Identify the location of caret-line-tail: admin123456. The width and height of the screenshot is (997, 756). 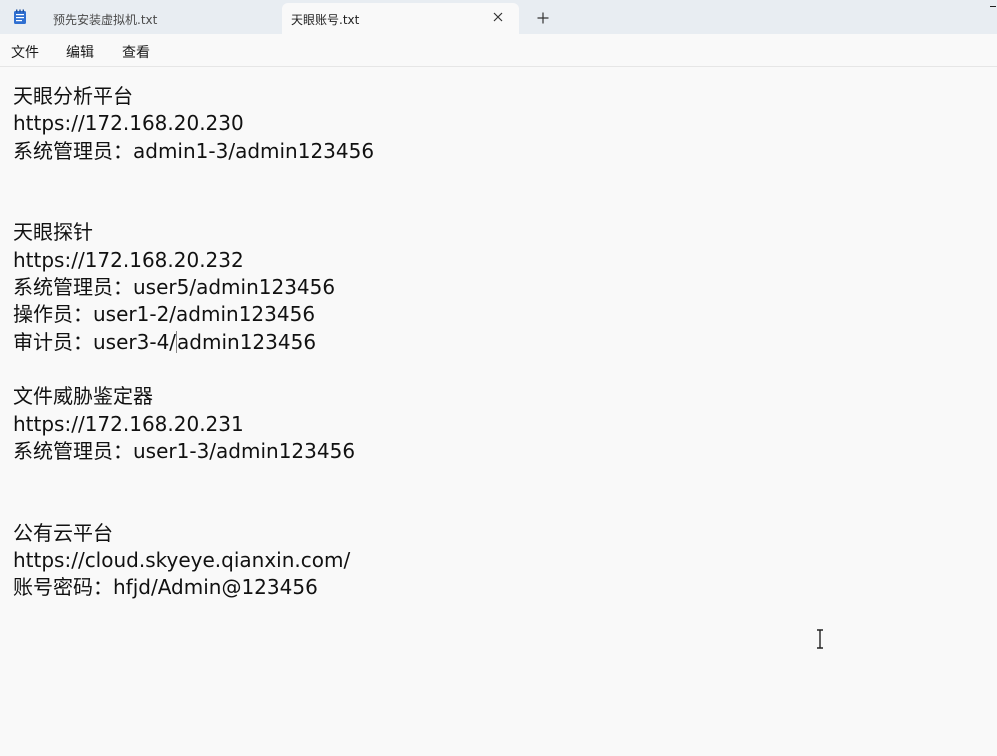
(247, 341).